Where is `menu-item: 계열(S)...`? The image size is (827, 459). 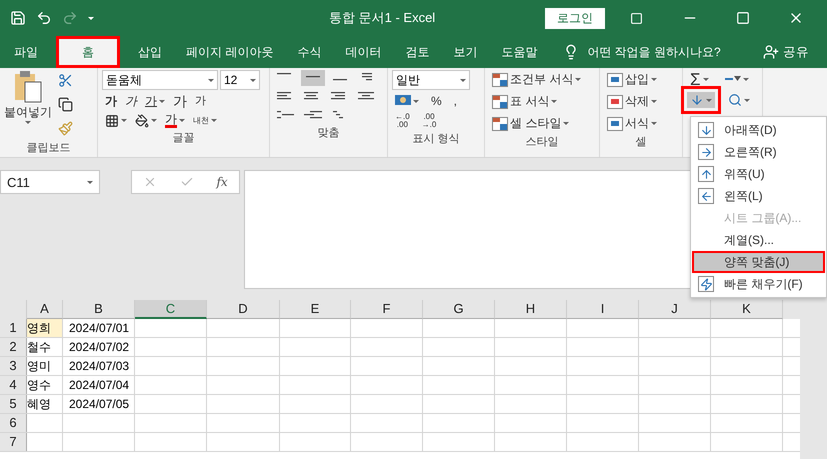 menu-item: 계열(S)... is located at coordinates (758, 240).